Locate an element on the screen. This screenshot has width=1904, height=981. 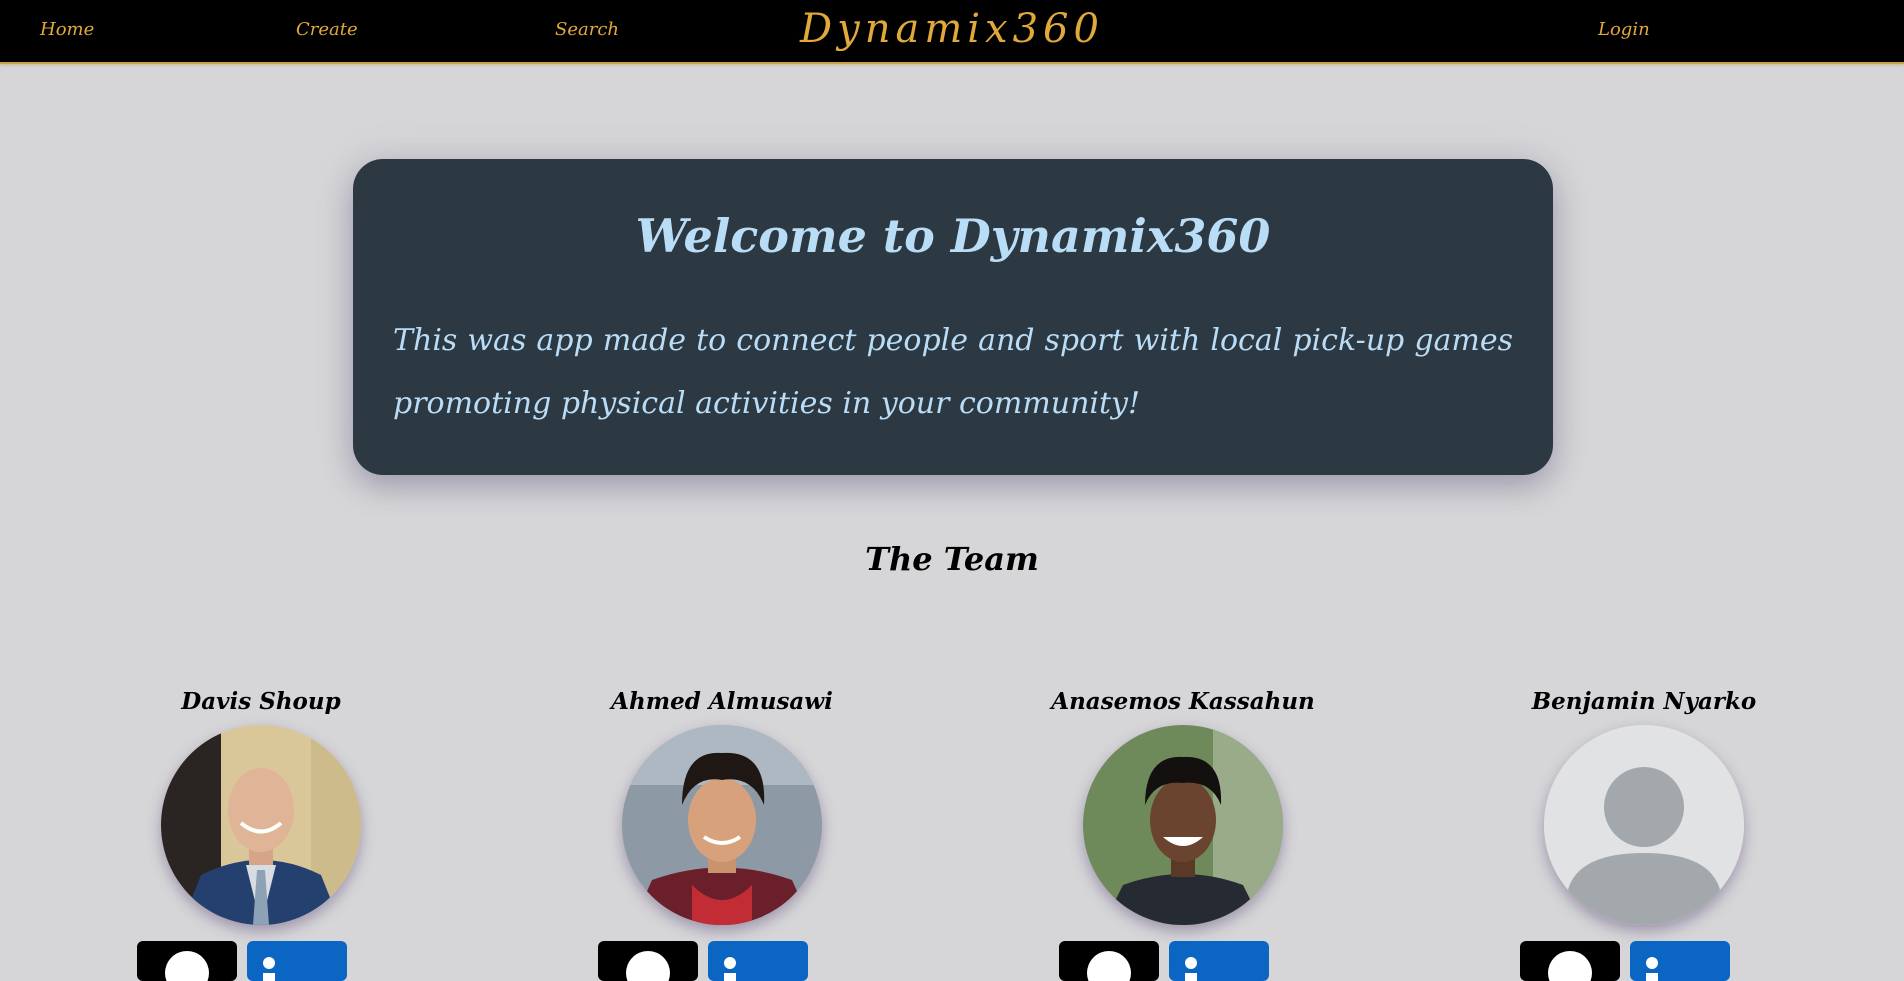
nav-home-link: Home is located at coordinates (67, 29).